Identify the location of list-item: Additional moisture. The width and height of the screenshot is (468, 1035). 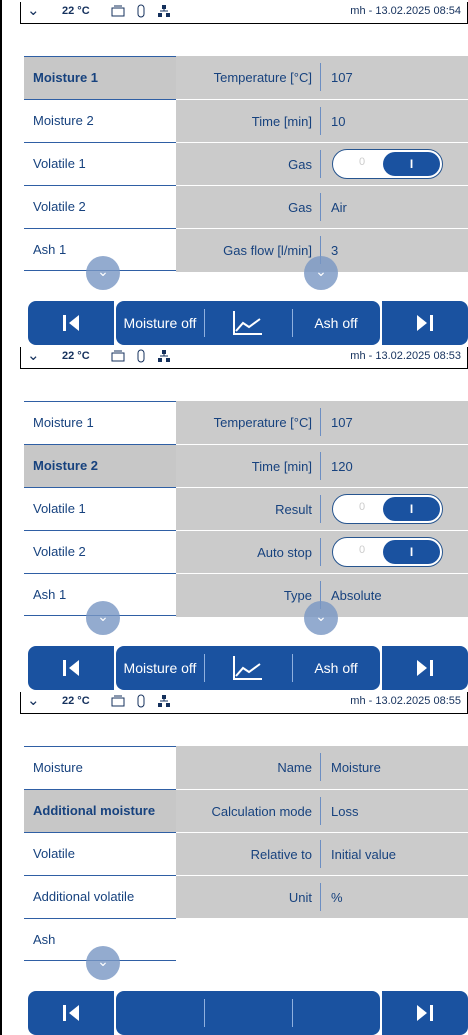
(100, 810).